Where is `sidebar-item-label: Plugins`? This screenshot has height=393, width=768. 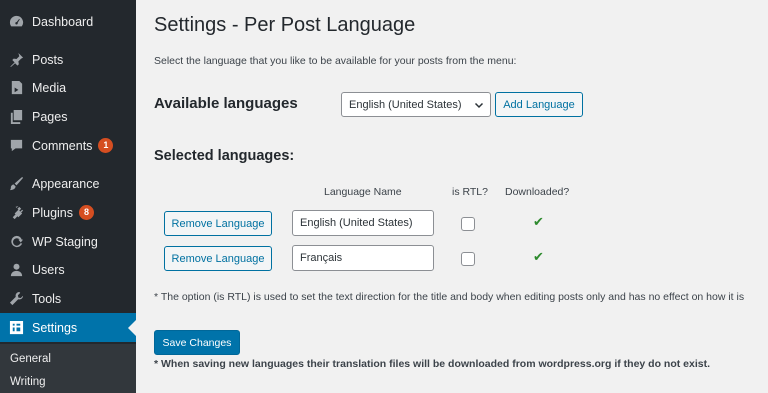 sidebar-item-label: Plugins is located at coordinates (52, 212).